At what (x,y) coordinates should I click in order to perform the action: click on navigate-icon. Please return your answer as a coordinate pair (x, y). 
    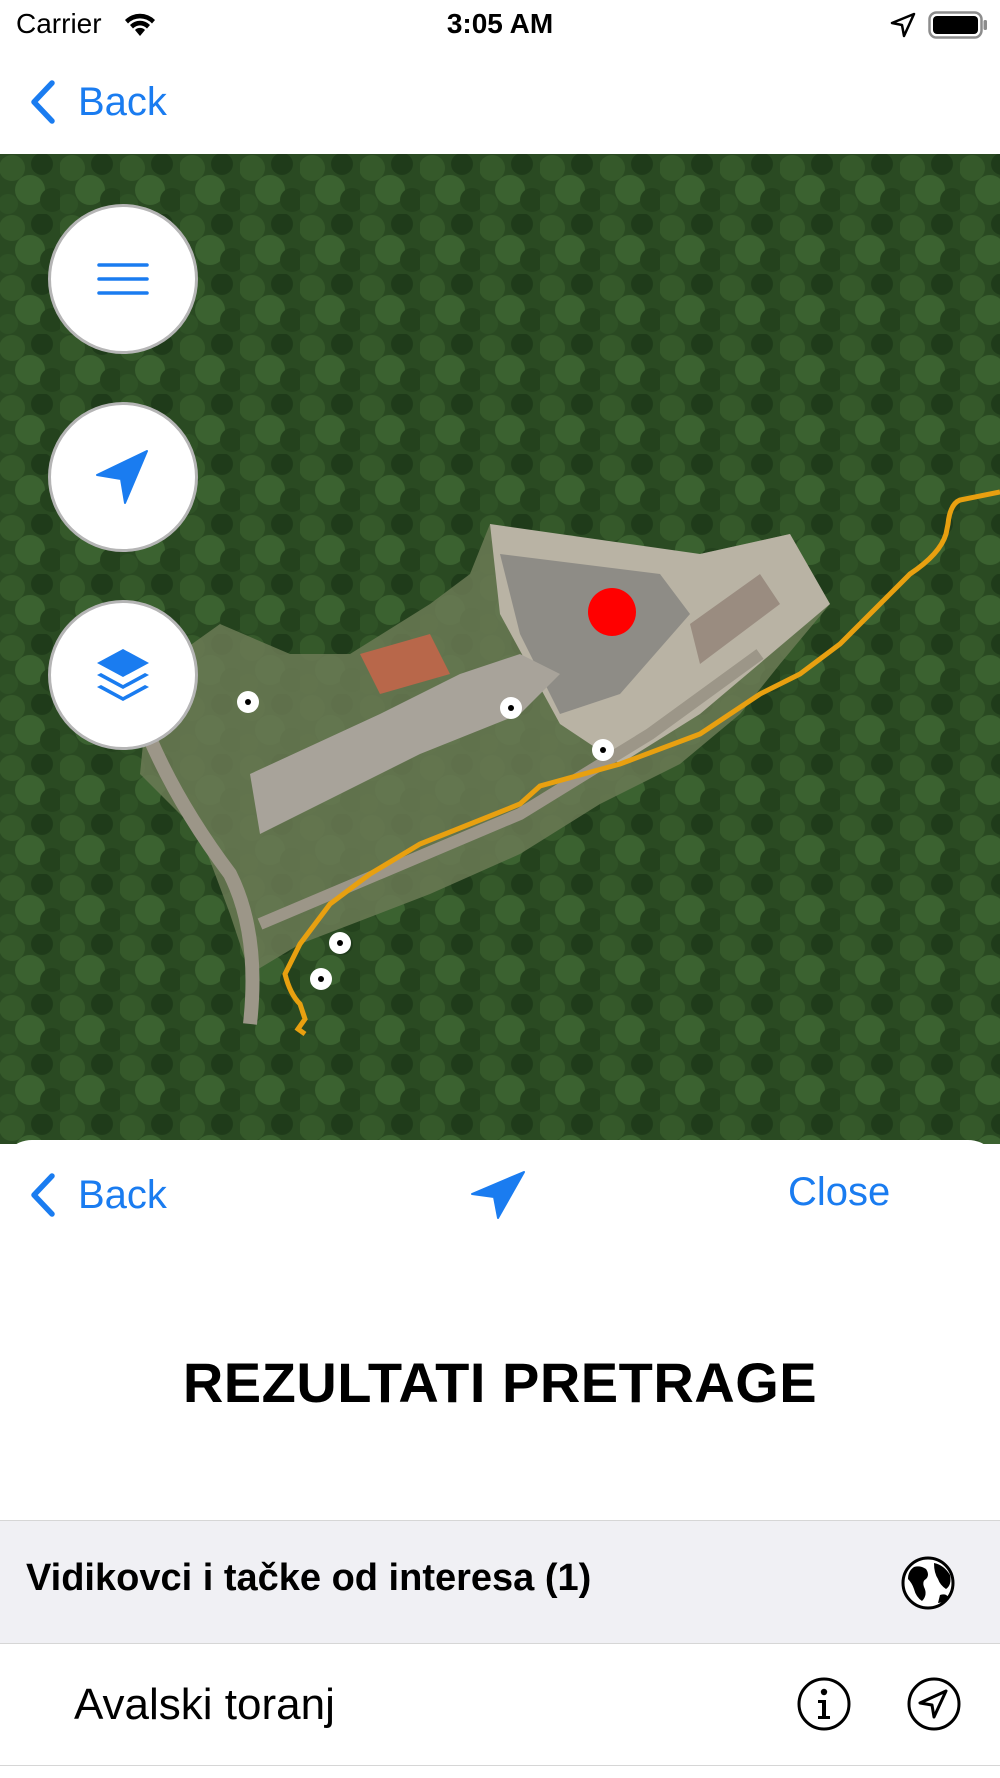
    Looking at the image, I should click on (934, 1704).